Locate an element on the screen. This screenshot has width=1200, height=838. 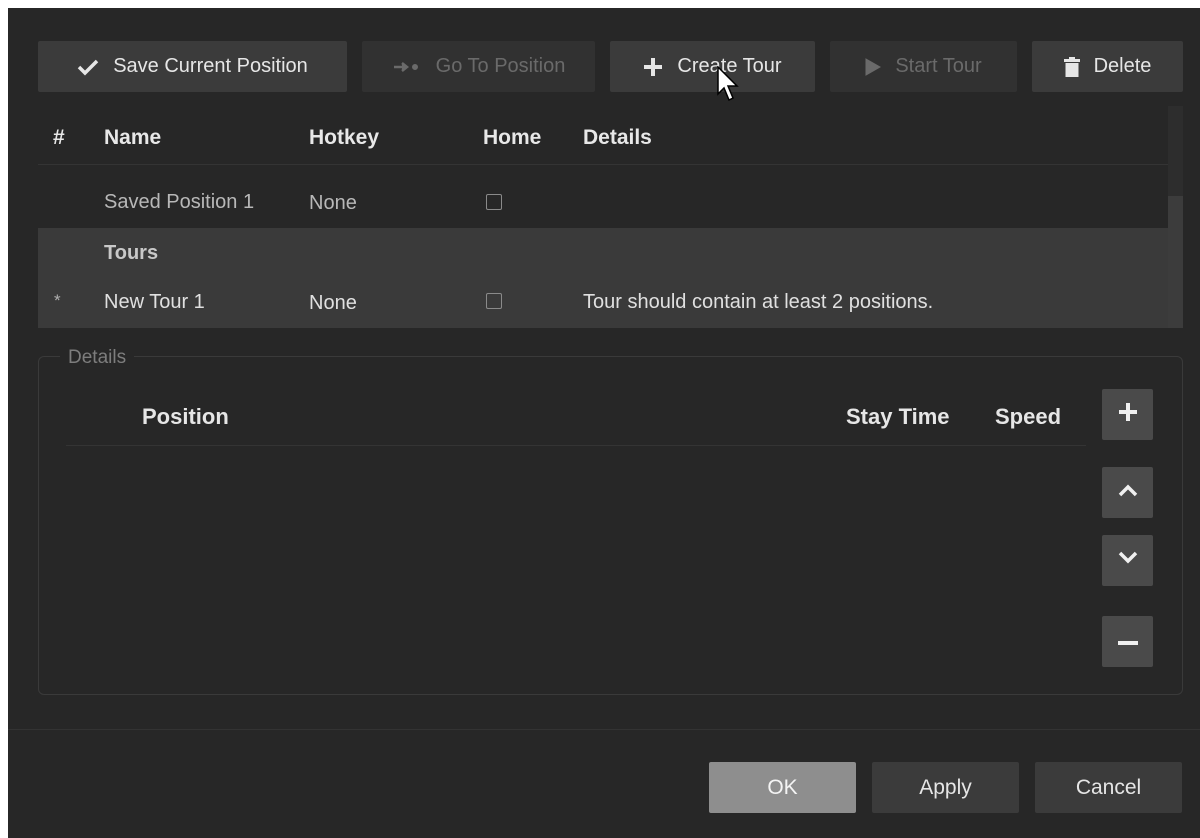
ok-button: OK is located at coordinates (782, 787).